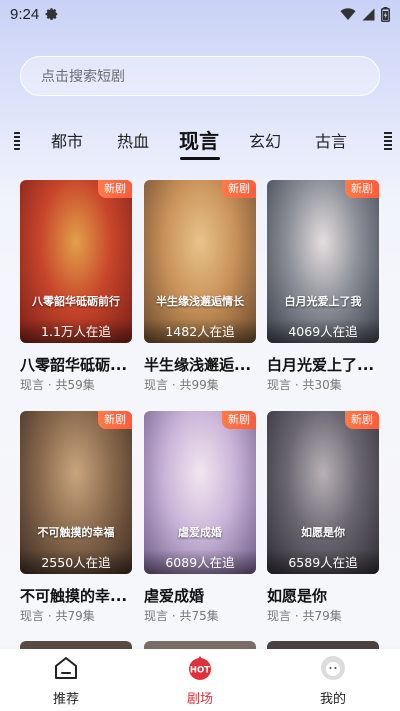 The height and width of the screenshot is (711, 400). I want to click on poster-title-text: 半生缘浅邂逅情长, so click(200, 301).